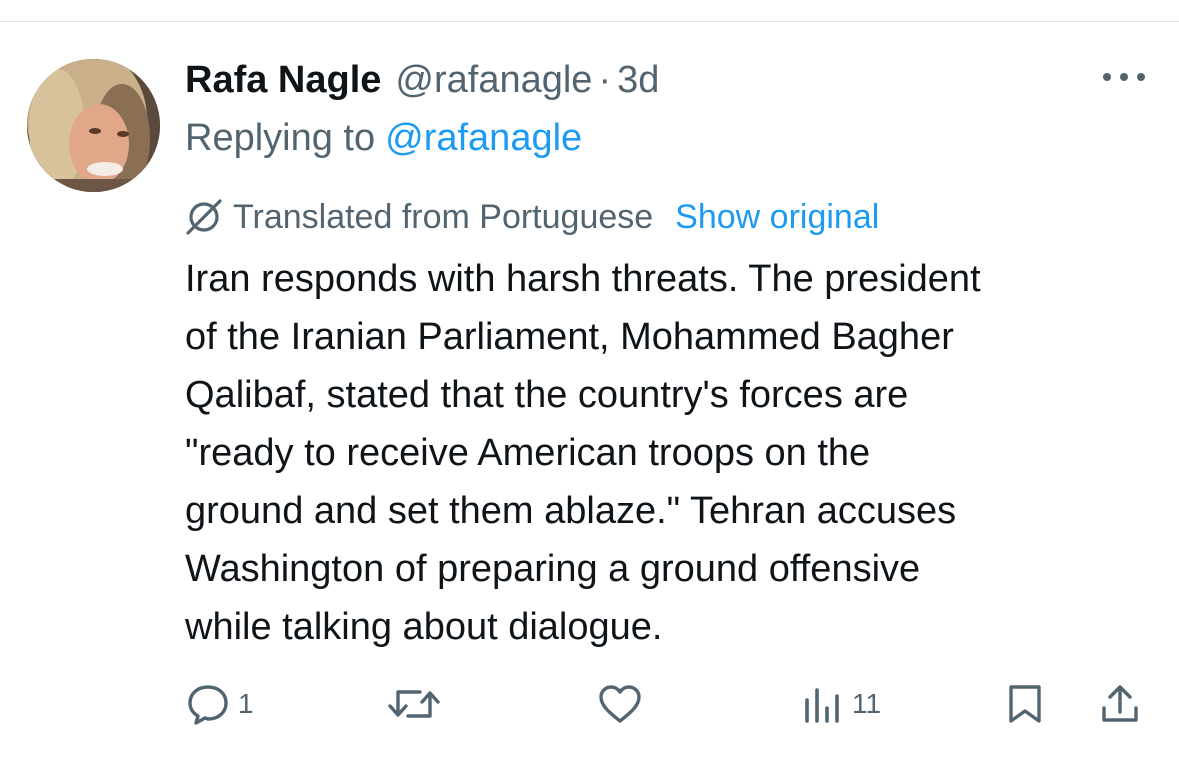  What do you see at coordinates (589, 704) in the screenshot?
I see `action-bar: 1 11` at bounding box center [589, 704].